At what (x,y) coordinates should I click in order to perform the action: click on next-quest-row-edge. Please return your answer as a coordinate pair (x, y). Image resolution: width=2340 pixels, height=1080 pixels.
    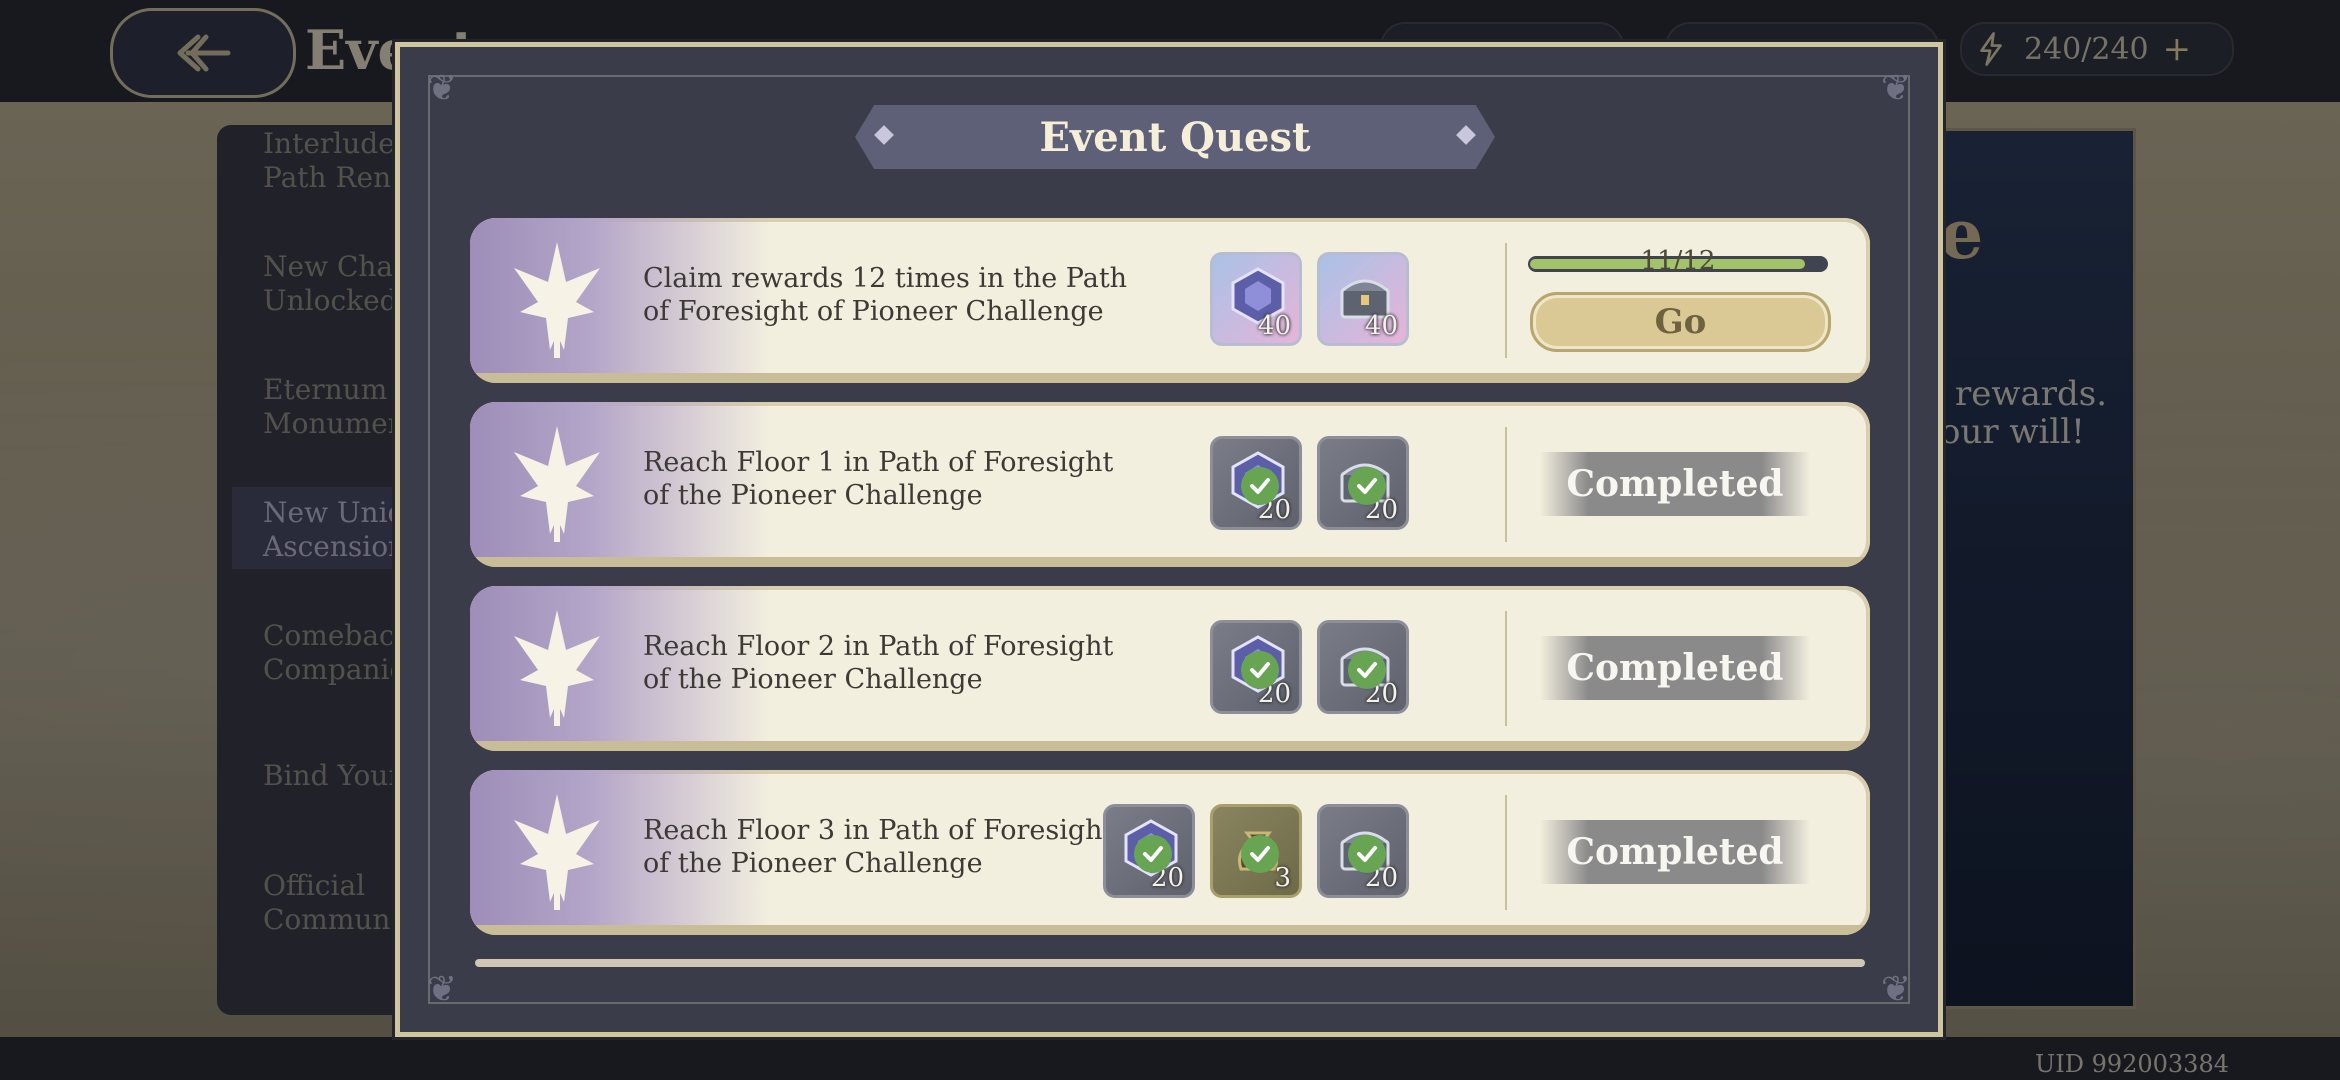
    Looking at the image, I should click on (1170, 963).